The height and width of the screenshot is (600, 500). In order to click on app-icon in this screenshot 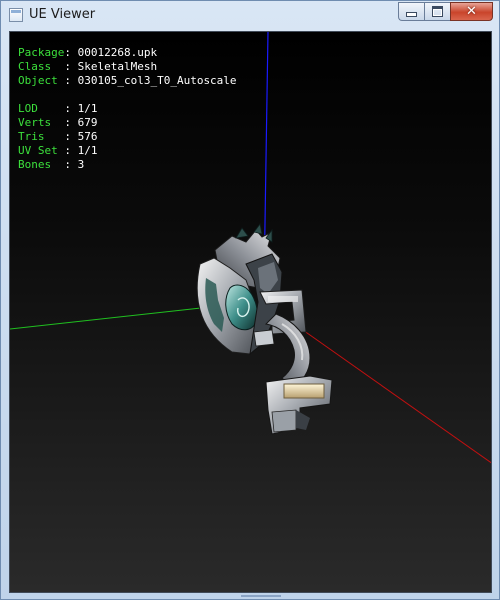, I will do `click(16, 15)`.